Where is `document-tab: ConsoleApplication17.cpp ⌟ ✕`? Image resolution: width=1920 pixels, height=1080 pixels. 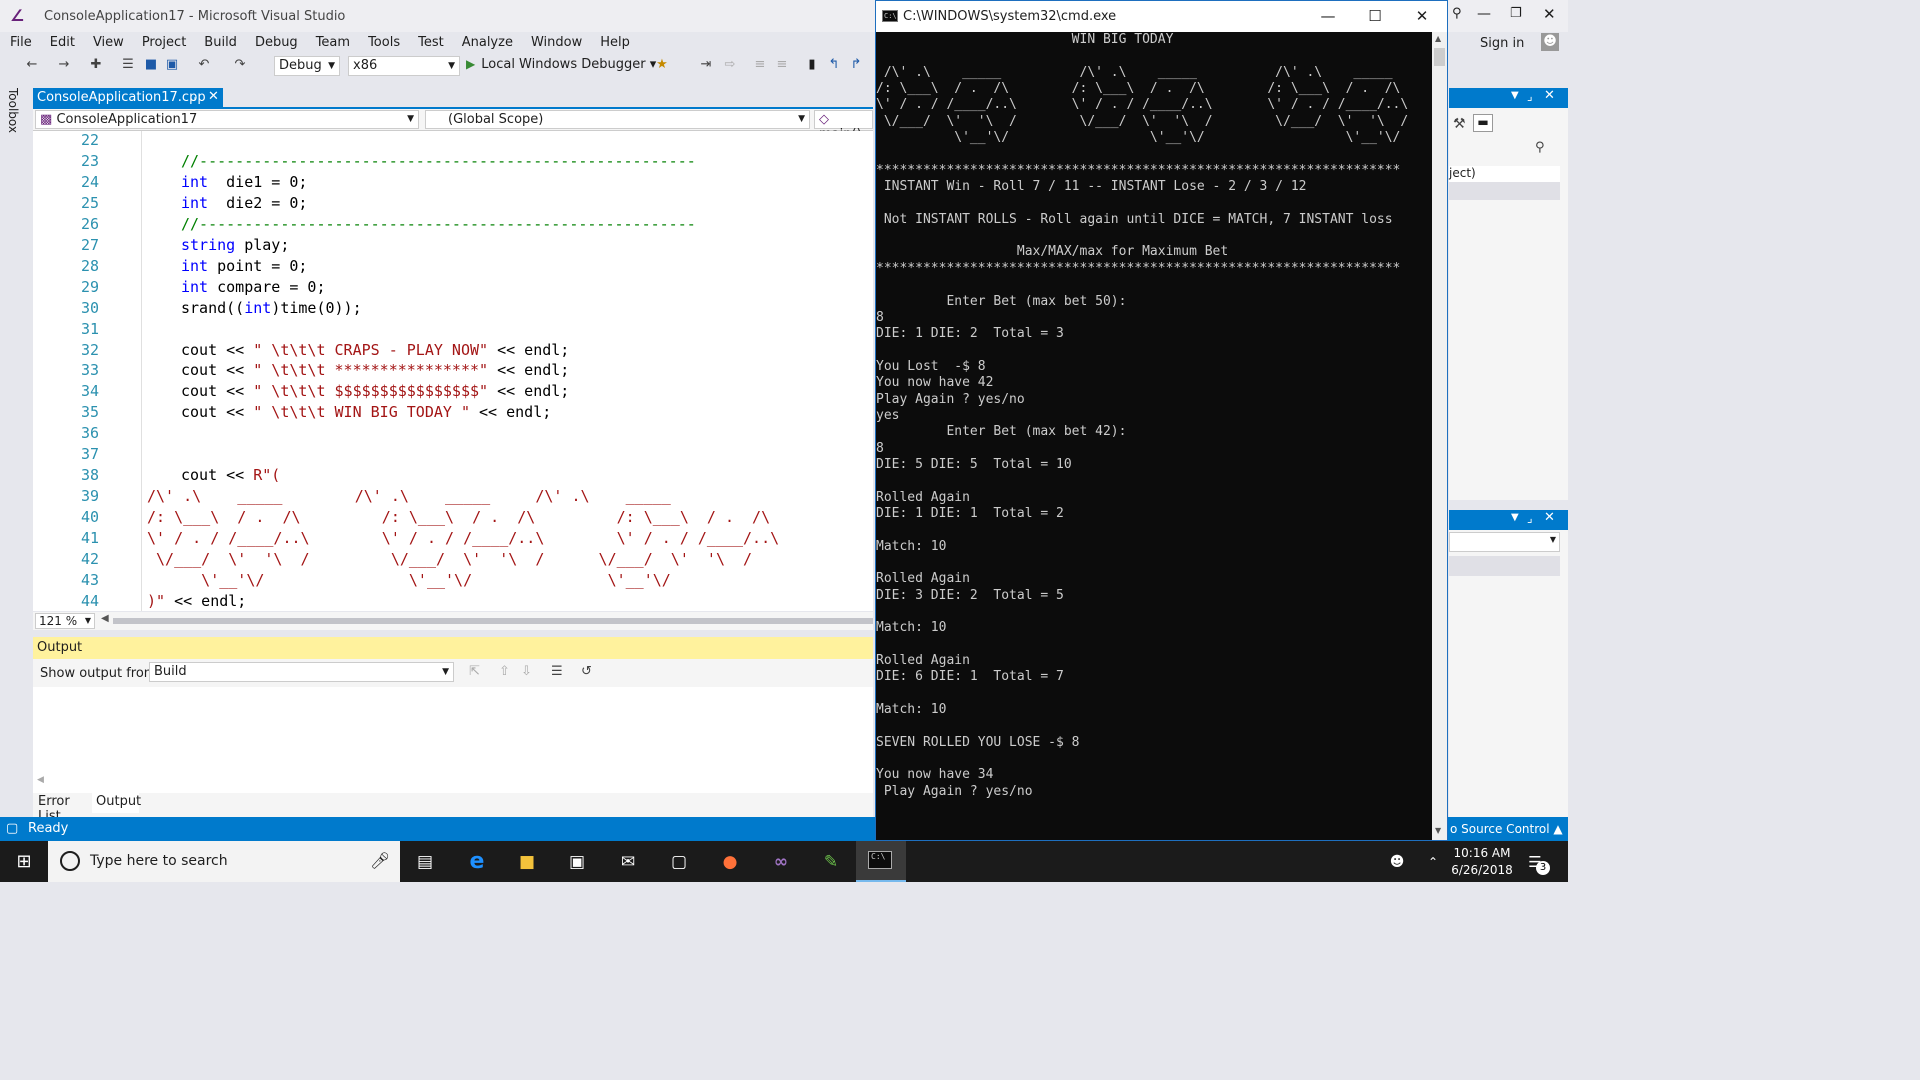
document-tab: ConsoleApplication17.cpp ⌟ ✕ is located at coordinates (128, 98).